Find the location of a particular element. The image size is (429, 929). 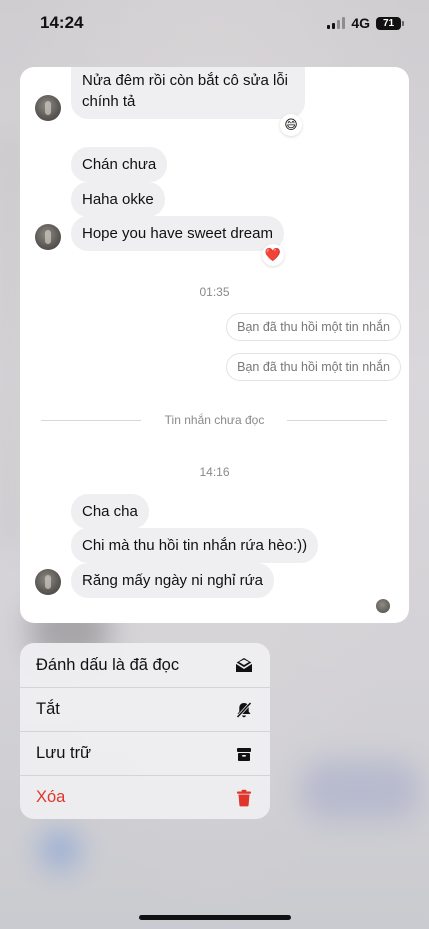

battery-level: 71 is located at coordinates (388, 23).